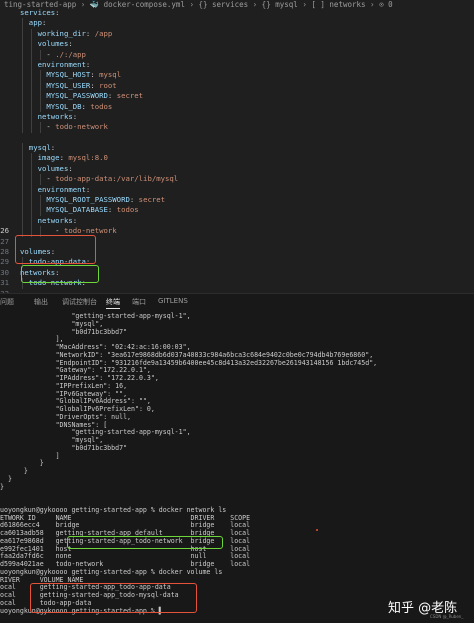 The image size is (474, 623). Describe the element at coordinates (237, 75) in the screenshot. I see `code-line: MYSQL_HOST: mysql` at that location.